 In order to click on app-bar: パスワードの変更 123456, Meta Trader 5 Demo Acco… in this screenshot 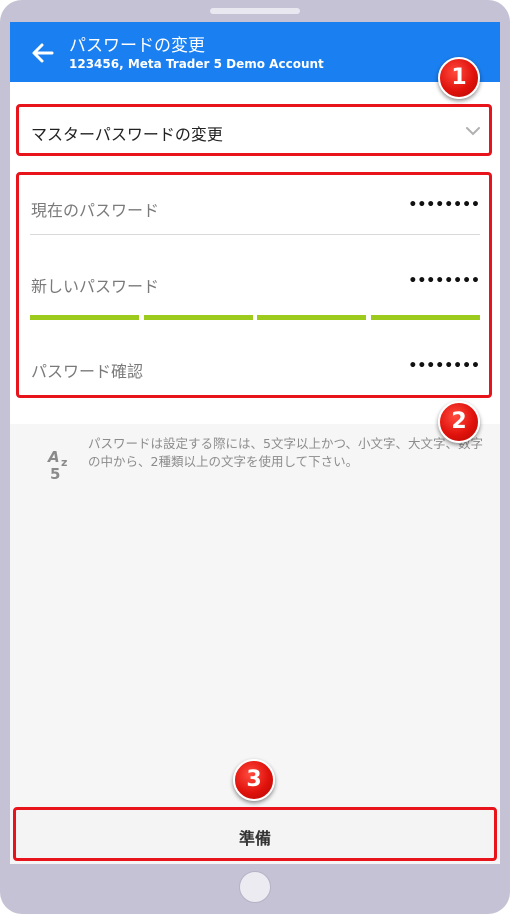, I will do `click(255, 52)`.